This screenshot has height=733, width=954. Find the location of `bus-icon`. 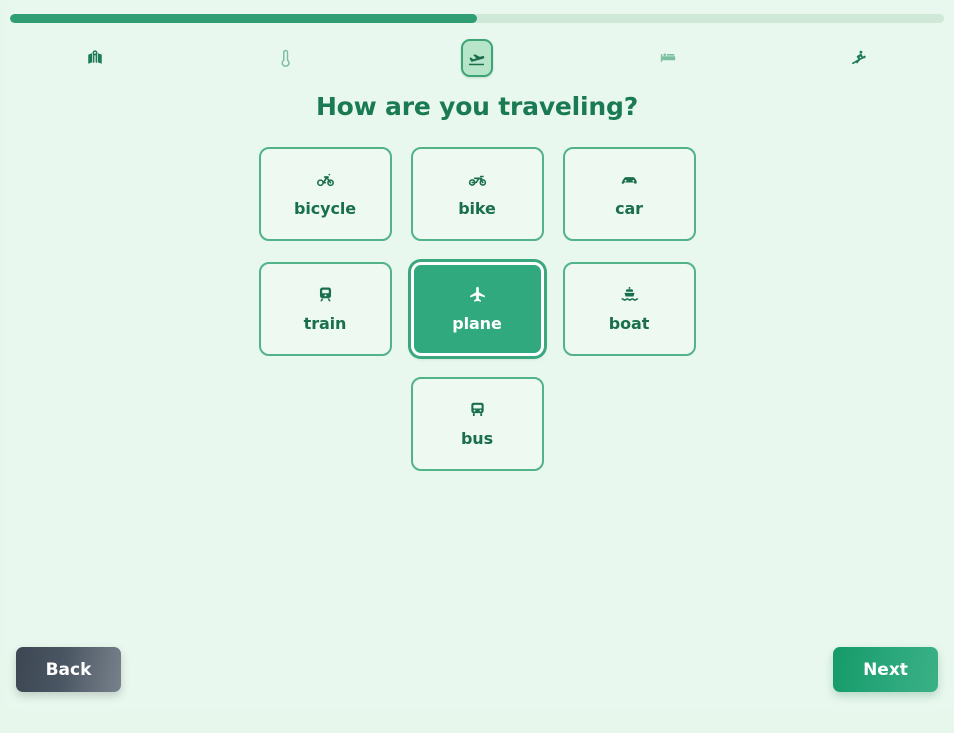

bus-icon is located at coordinates (477, 409).